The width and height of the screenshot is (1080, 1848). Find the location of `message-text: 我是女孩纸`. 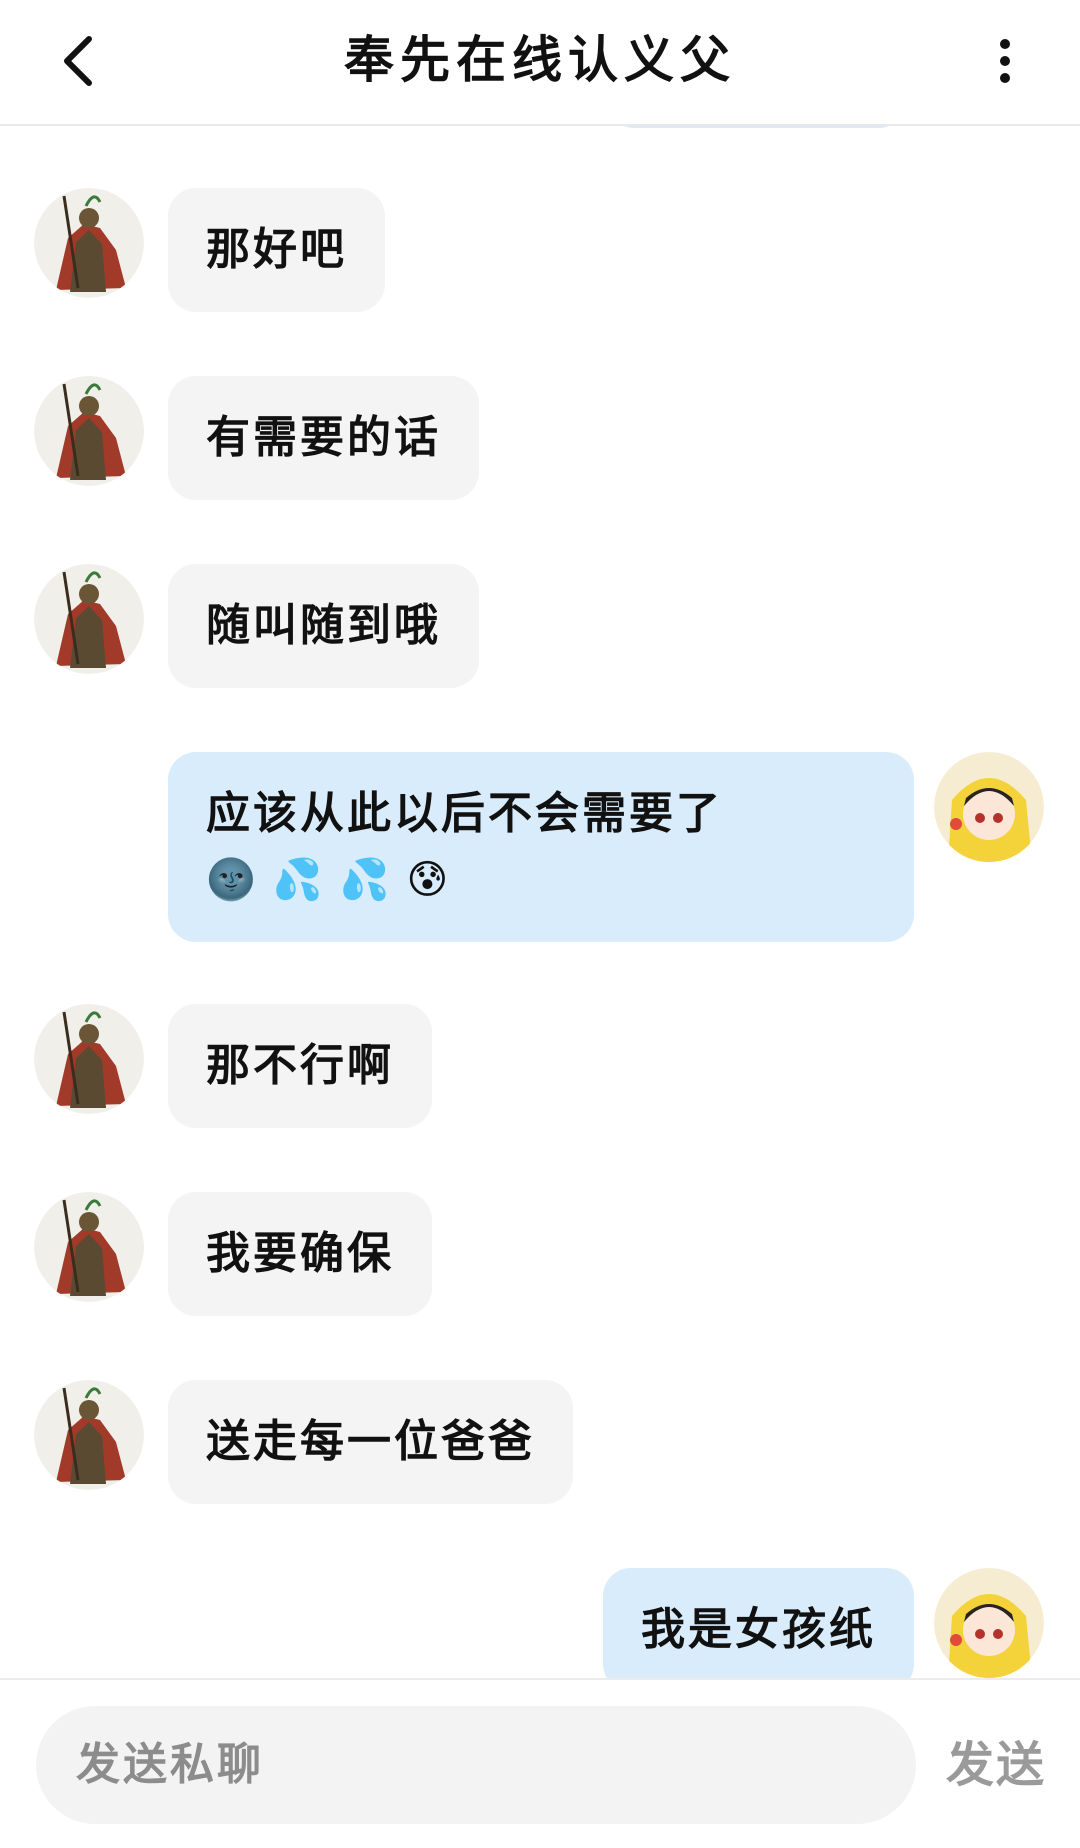

message-text: 我是女孩纸 is located at coordinates (758, 1629).